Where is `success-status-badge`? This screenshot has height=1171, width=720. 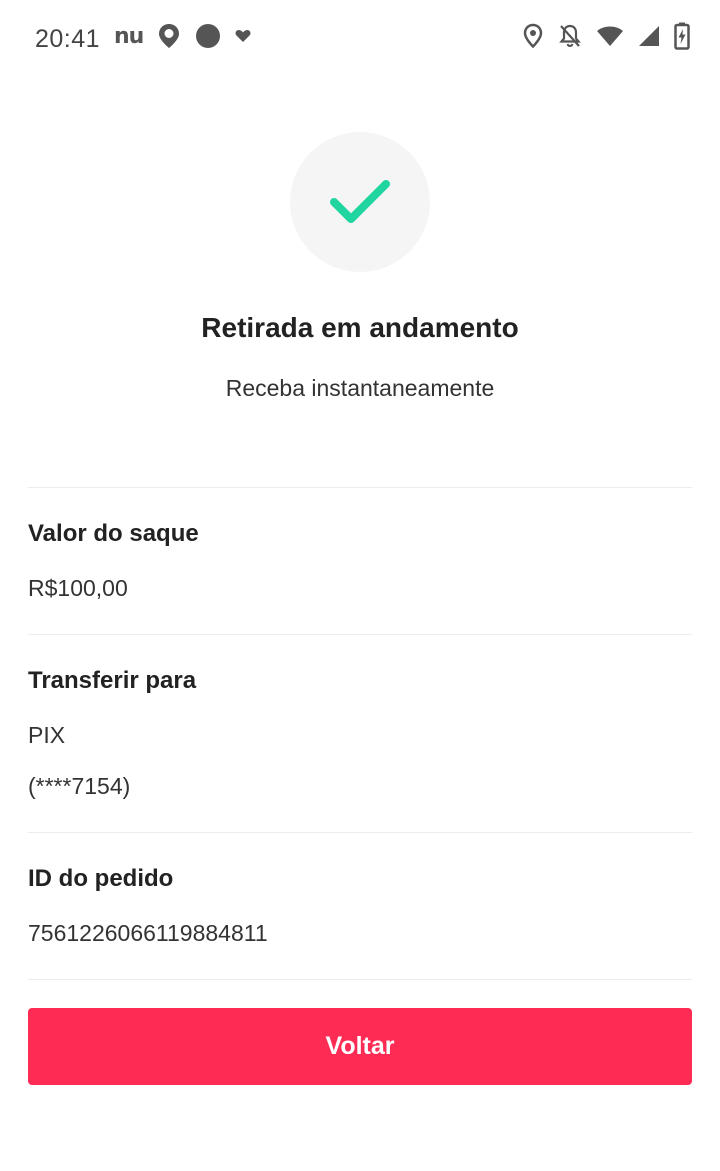
success-status-badge is located at coordinates (360, 202).